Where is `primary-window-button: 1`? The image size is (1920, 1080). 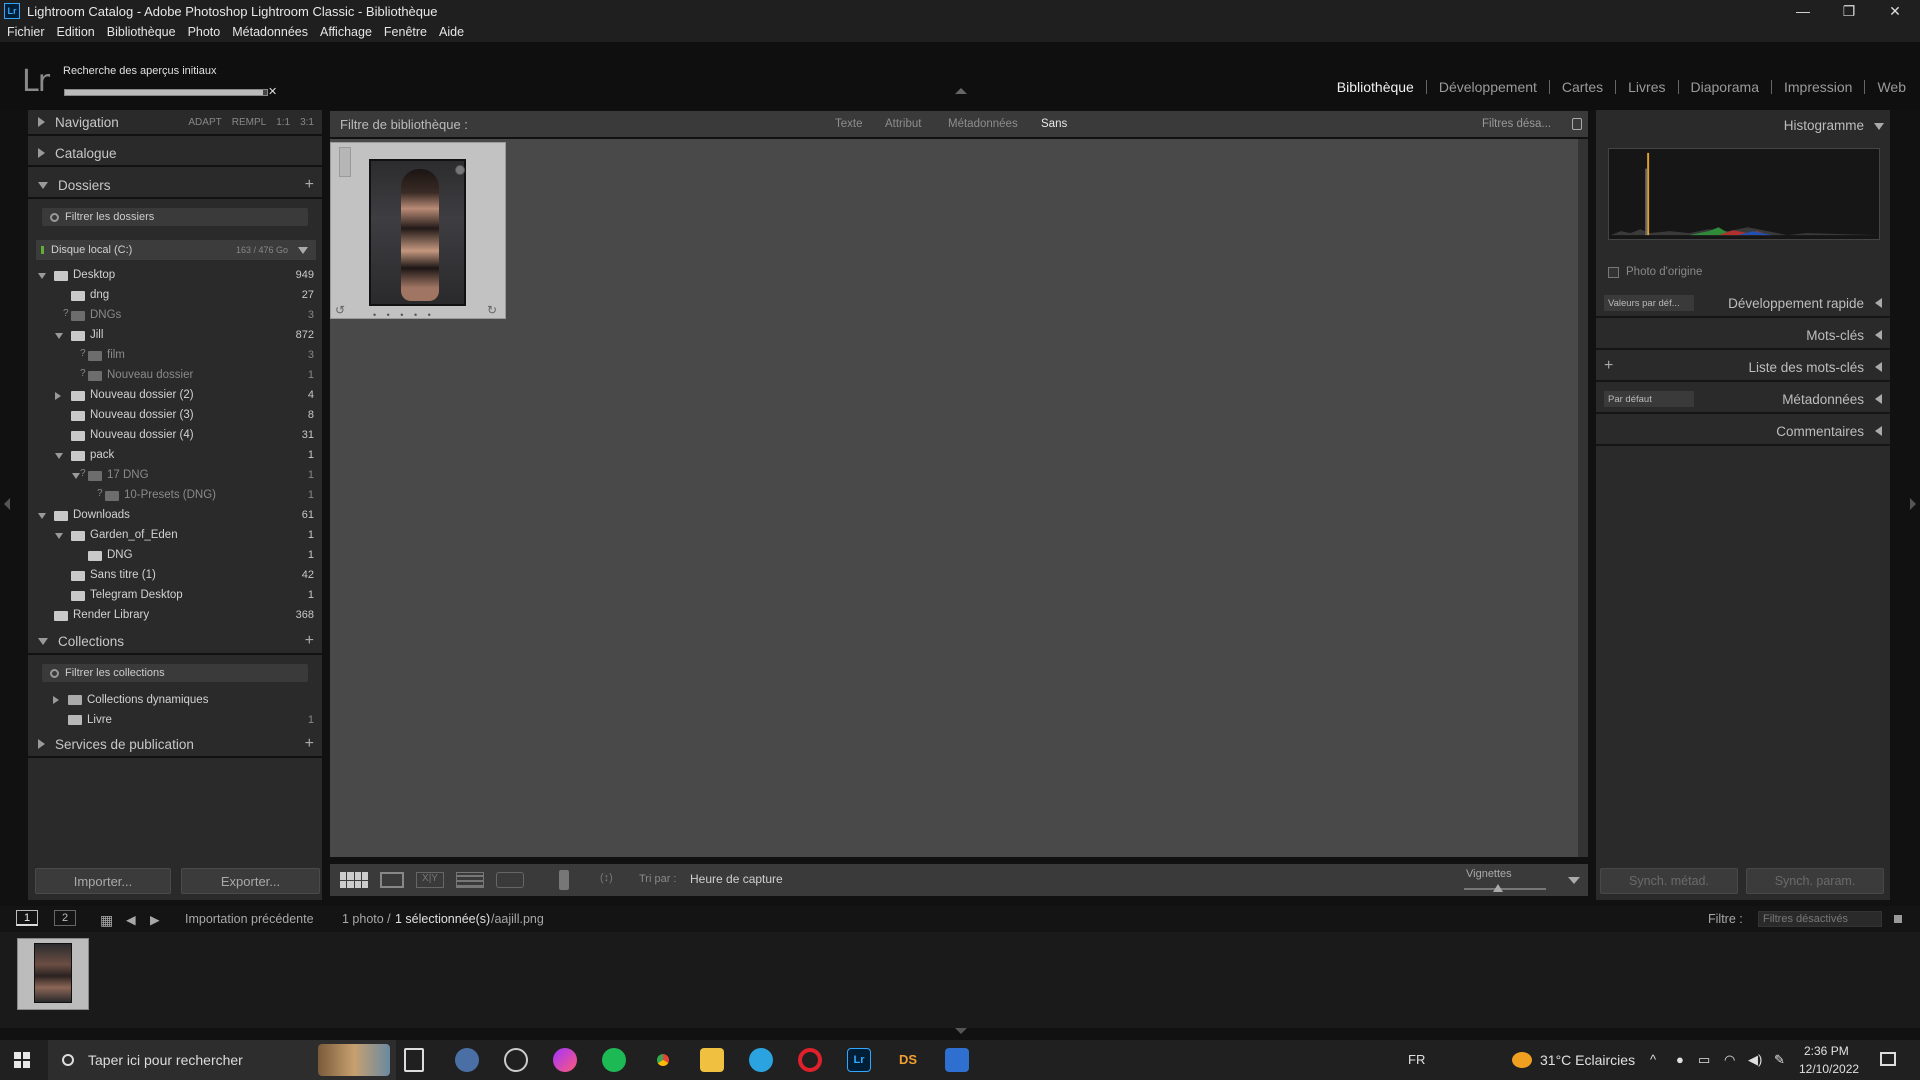 primary-window-button: 1 is located at coordinates (27, 918).